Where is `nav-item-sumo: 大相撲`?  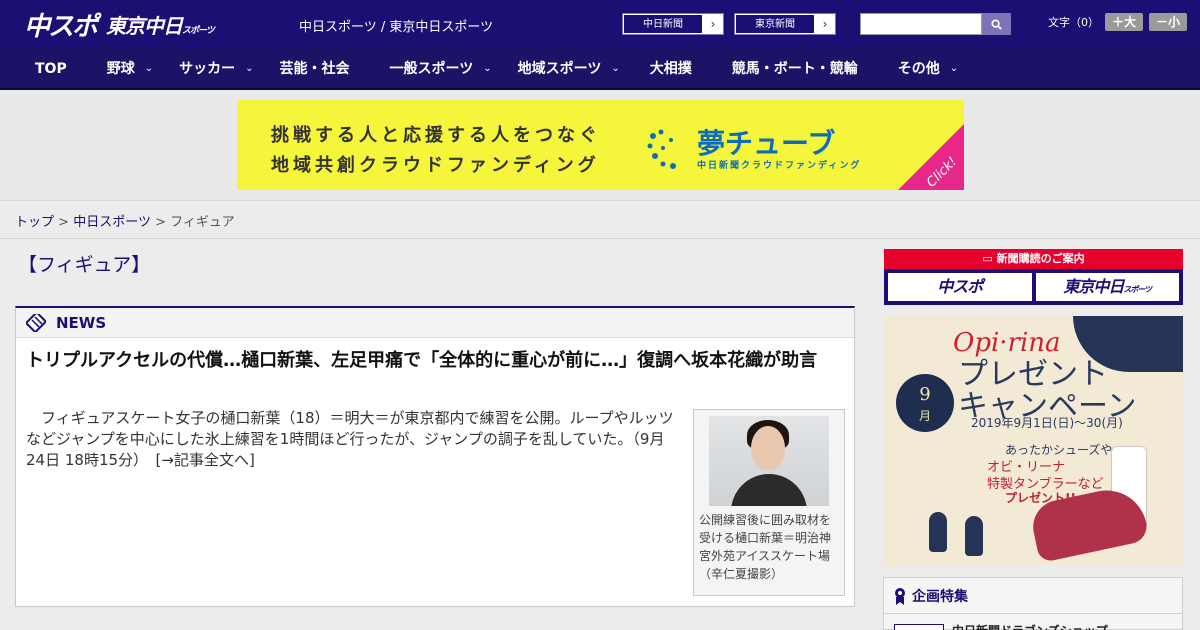
nav-item-sumo: 大相撲 is located at coordinates (671, 69).